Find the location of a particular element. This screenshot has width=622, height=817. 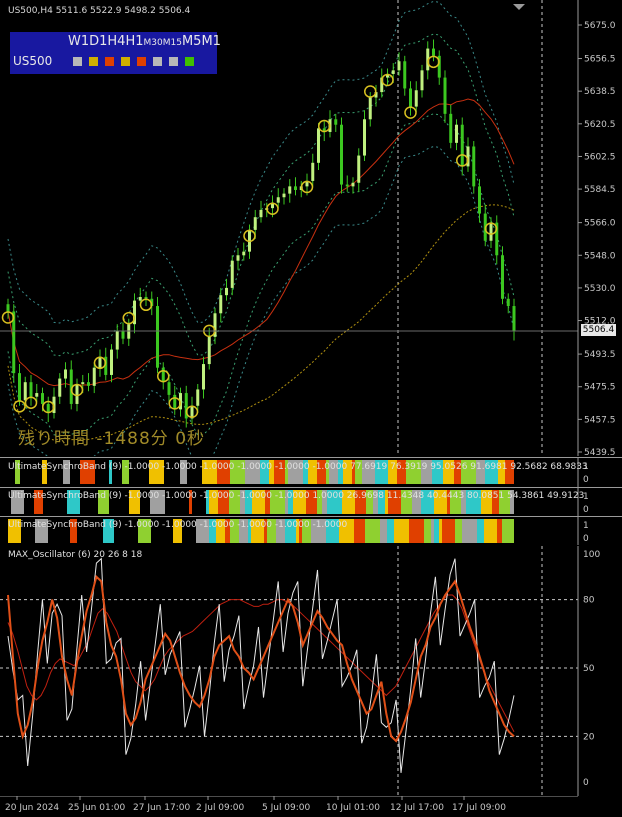

timeframe-labels: W1D1H4H1M30M15M5M1 is located at coordinates (144, 41).